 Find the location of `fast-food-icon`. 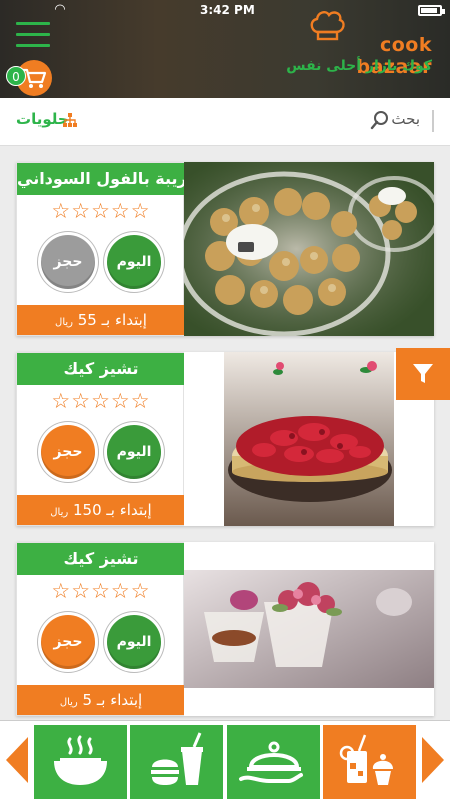

fast-food-icon is located at coordinates (177, 758).